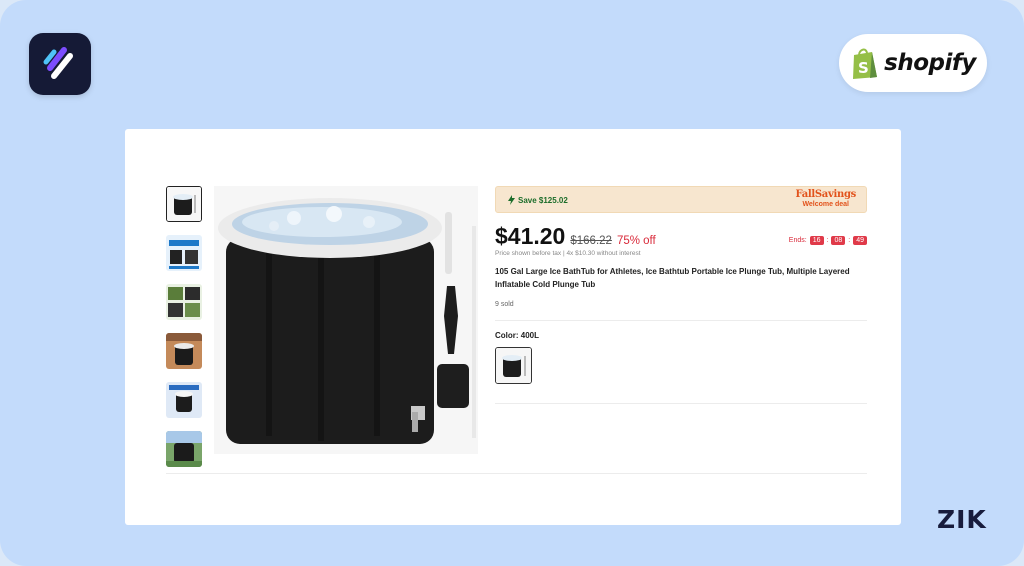 The image size is (1024, 566). Describe the element at coordinates (543, 200) in the screenshot. I see `save-text: Save $125.02` at that location.